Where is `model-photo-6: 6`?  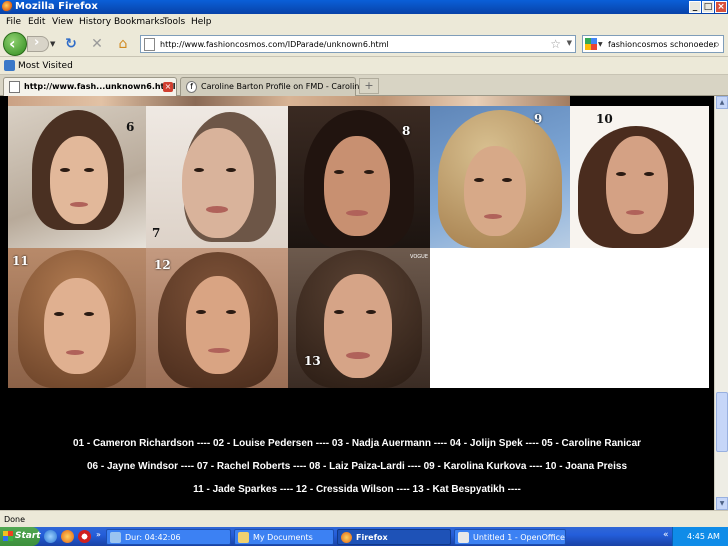
model-photo-6: 6 is located at coordinates (77, 177).